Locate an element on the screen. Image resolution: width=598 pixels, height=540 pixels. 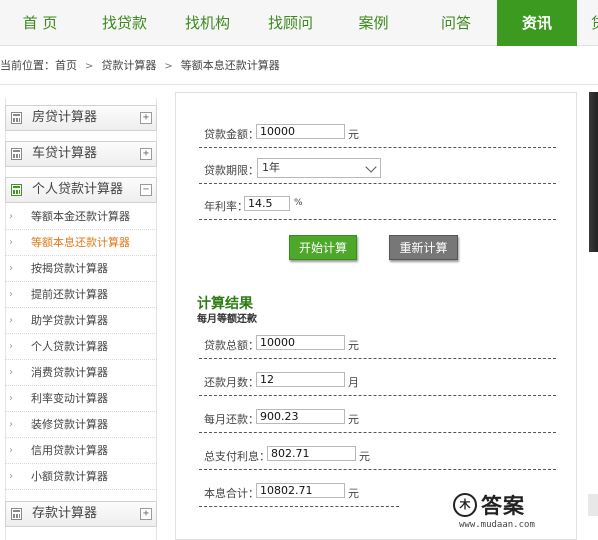
result-total-loan-row: 贷款总额： 元 is located at coordinates (377, 341).